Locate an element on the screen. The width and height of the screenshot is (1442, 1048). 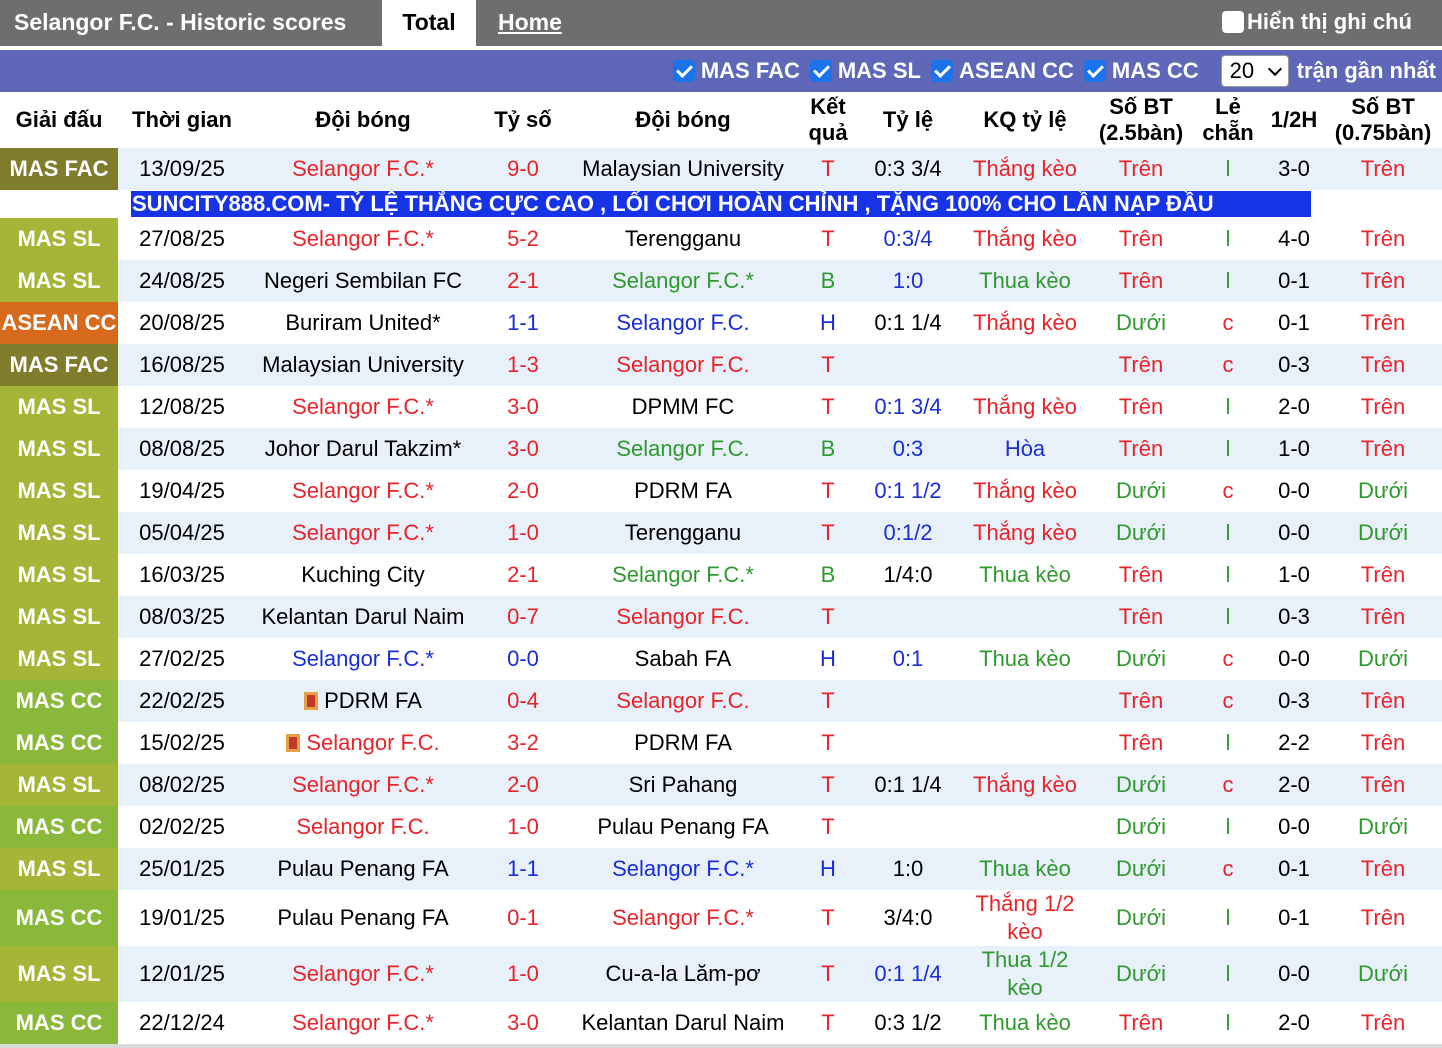
away-team-cell: Sabah FA is located at coordinates (683, 659).